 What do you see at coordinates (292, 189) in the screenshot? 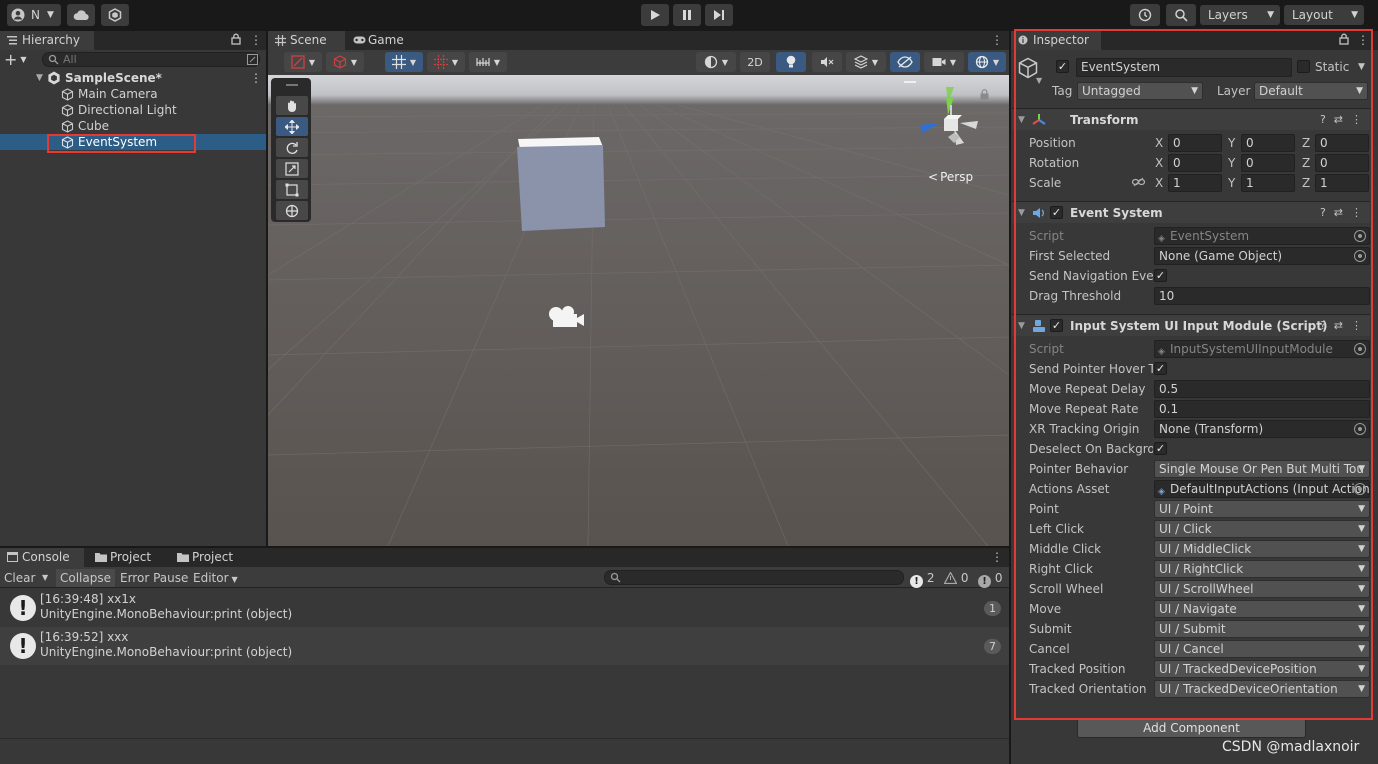
I see `rect-tool-button` at bounding box center [292, 189].